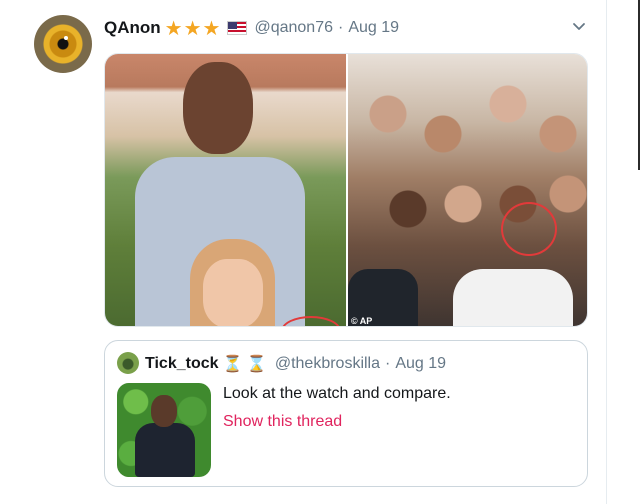 The width and height of the screenshot is (640, 504). I want to click on author-name: QAnon, so click(132, 28).